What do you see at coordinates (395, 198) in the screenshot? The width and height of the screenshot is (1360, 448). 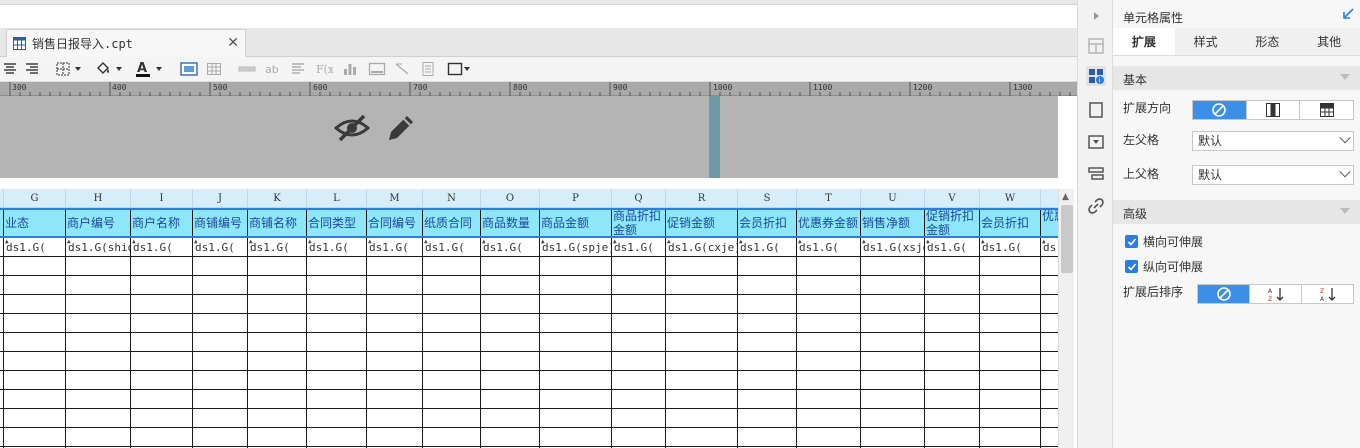 I see `column-header: M` at bounding box center [395, 198].